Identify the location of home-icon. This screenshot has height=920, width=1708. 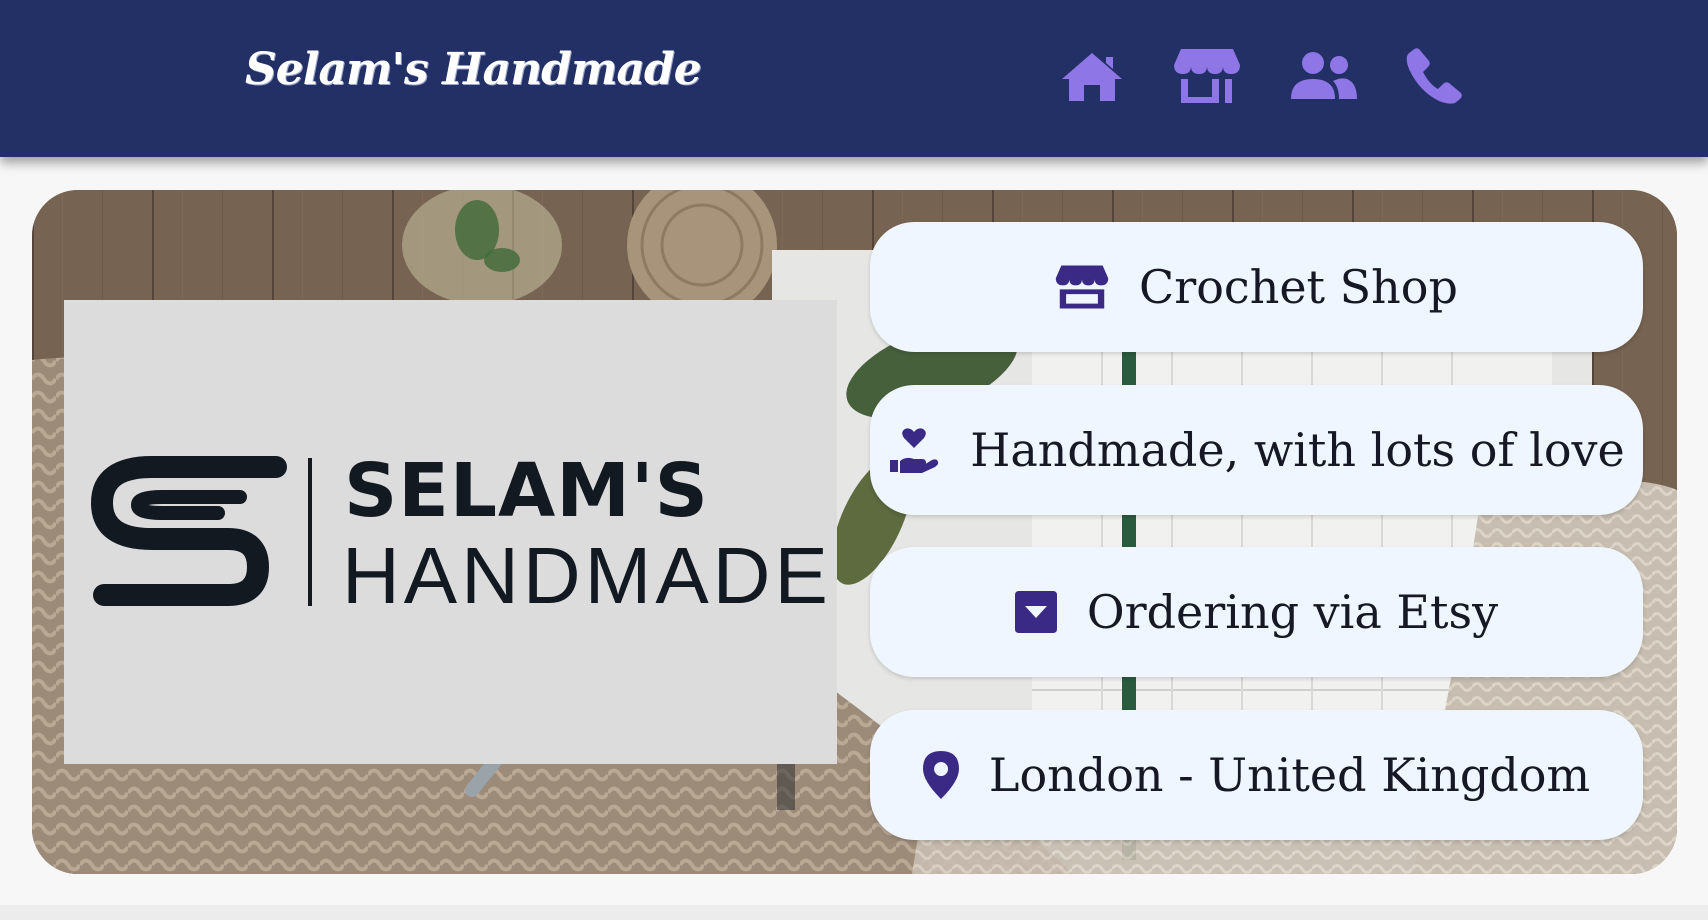
(1092, 76).